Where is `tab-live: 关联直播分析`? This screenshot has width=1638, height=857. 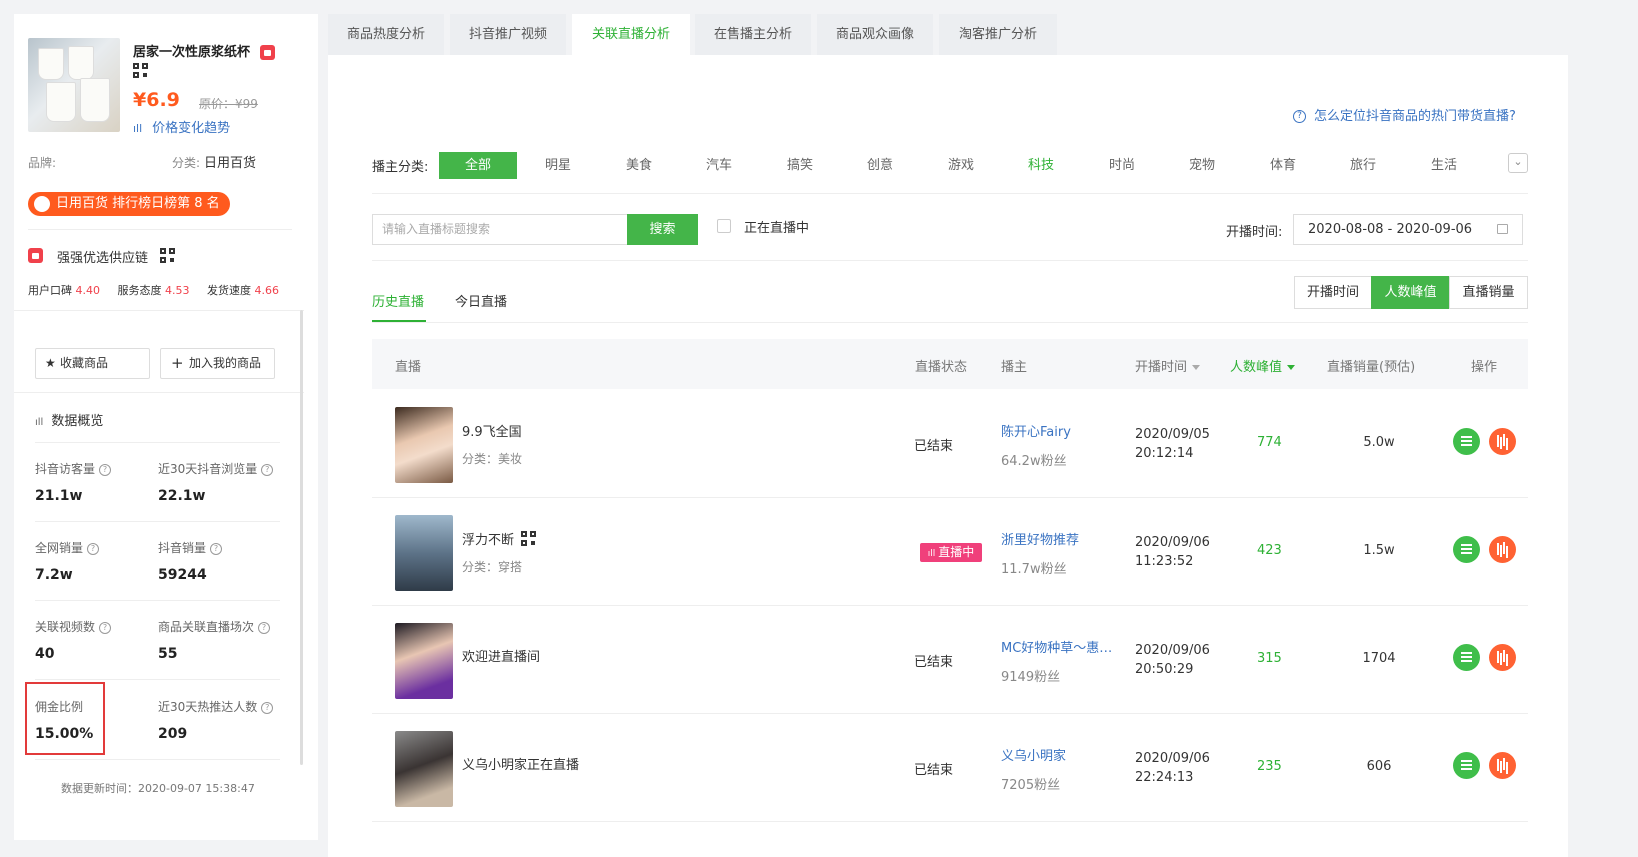
tab-live: 关联直播分析 is located at coordinates (631, 34).